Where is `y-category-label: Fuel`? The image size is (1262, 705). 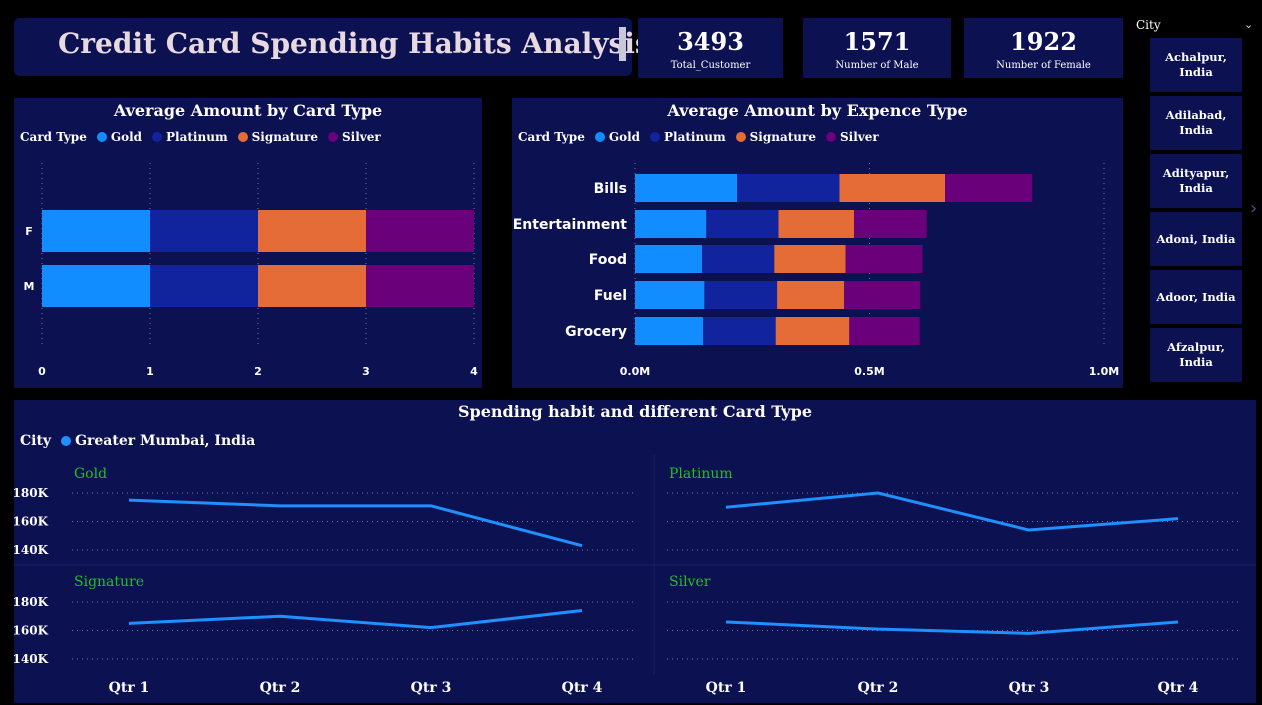 y-category-label: Fuel is located at coordinates (610, 296).